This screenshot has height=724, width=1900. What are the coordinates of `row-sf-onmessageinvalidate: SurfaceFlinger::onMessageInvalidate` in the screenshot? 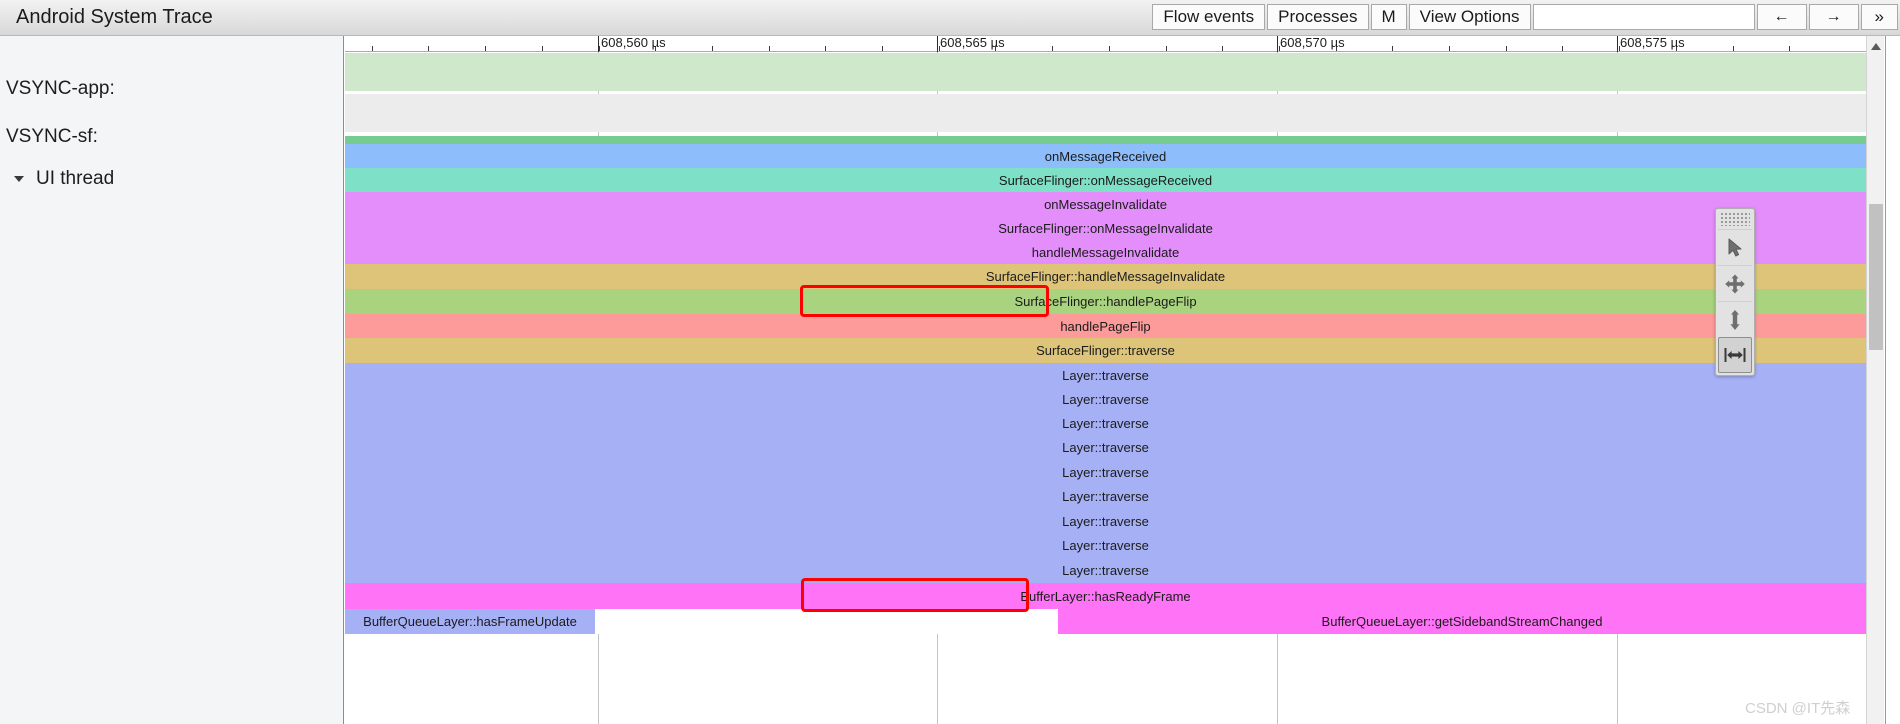 It's located at (1105, 228).